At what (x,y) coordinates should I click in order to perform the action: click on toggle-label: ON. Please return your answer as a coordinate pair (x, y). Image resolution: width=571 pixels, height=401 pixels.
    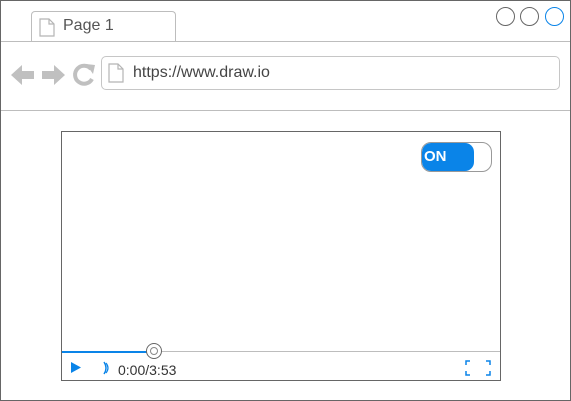
    Looking at the image, I should click on (435, 156).